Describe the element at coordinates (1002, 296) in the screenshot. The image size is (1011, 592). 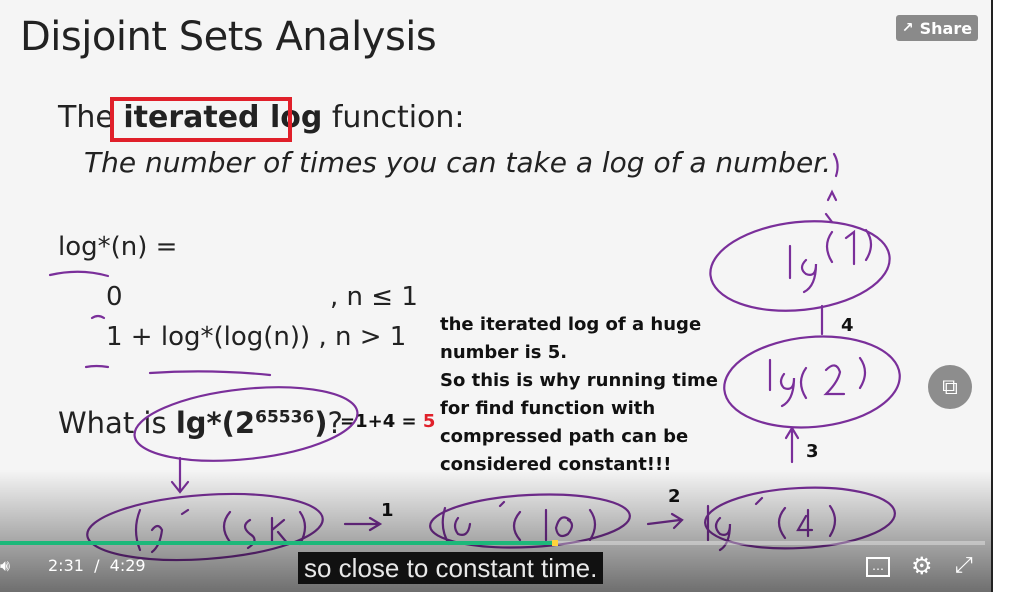
I see `page-edge` at that location.